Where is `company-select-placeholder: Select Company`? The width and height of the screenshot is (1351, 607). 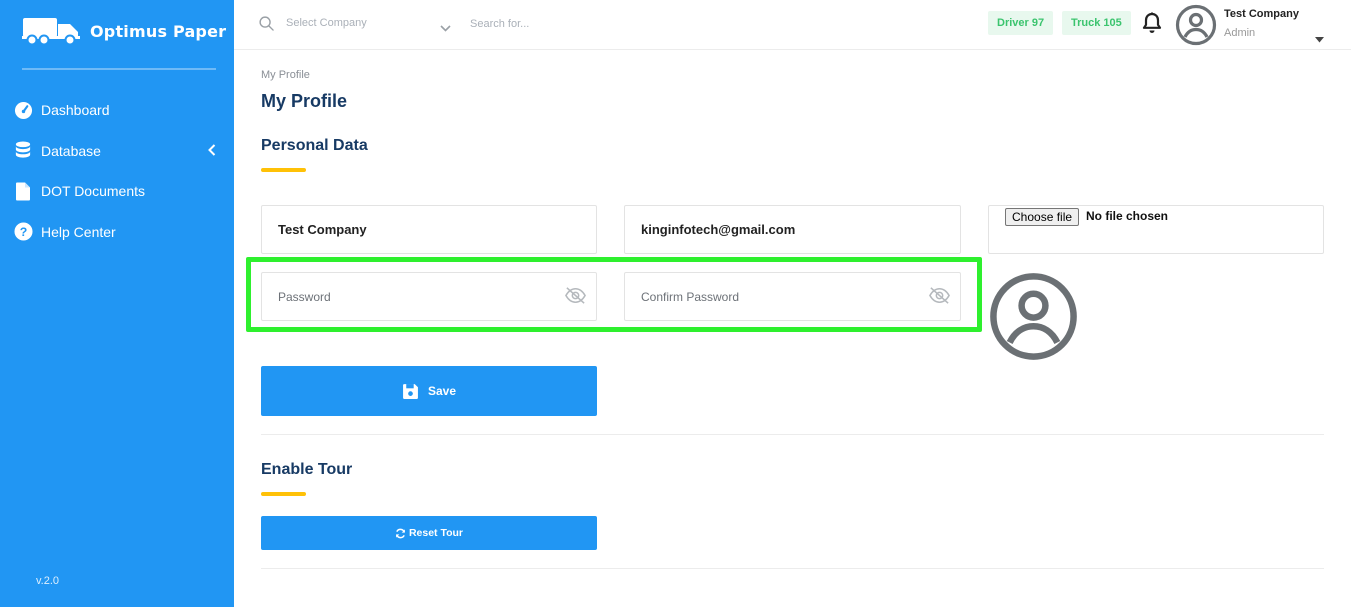
company-select-placeholder: Select Company is located at coordinates (326, 23).